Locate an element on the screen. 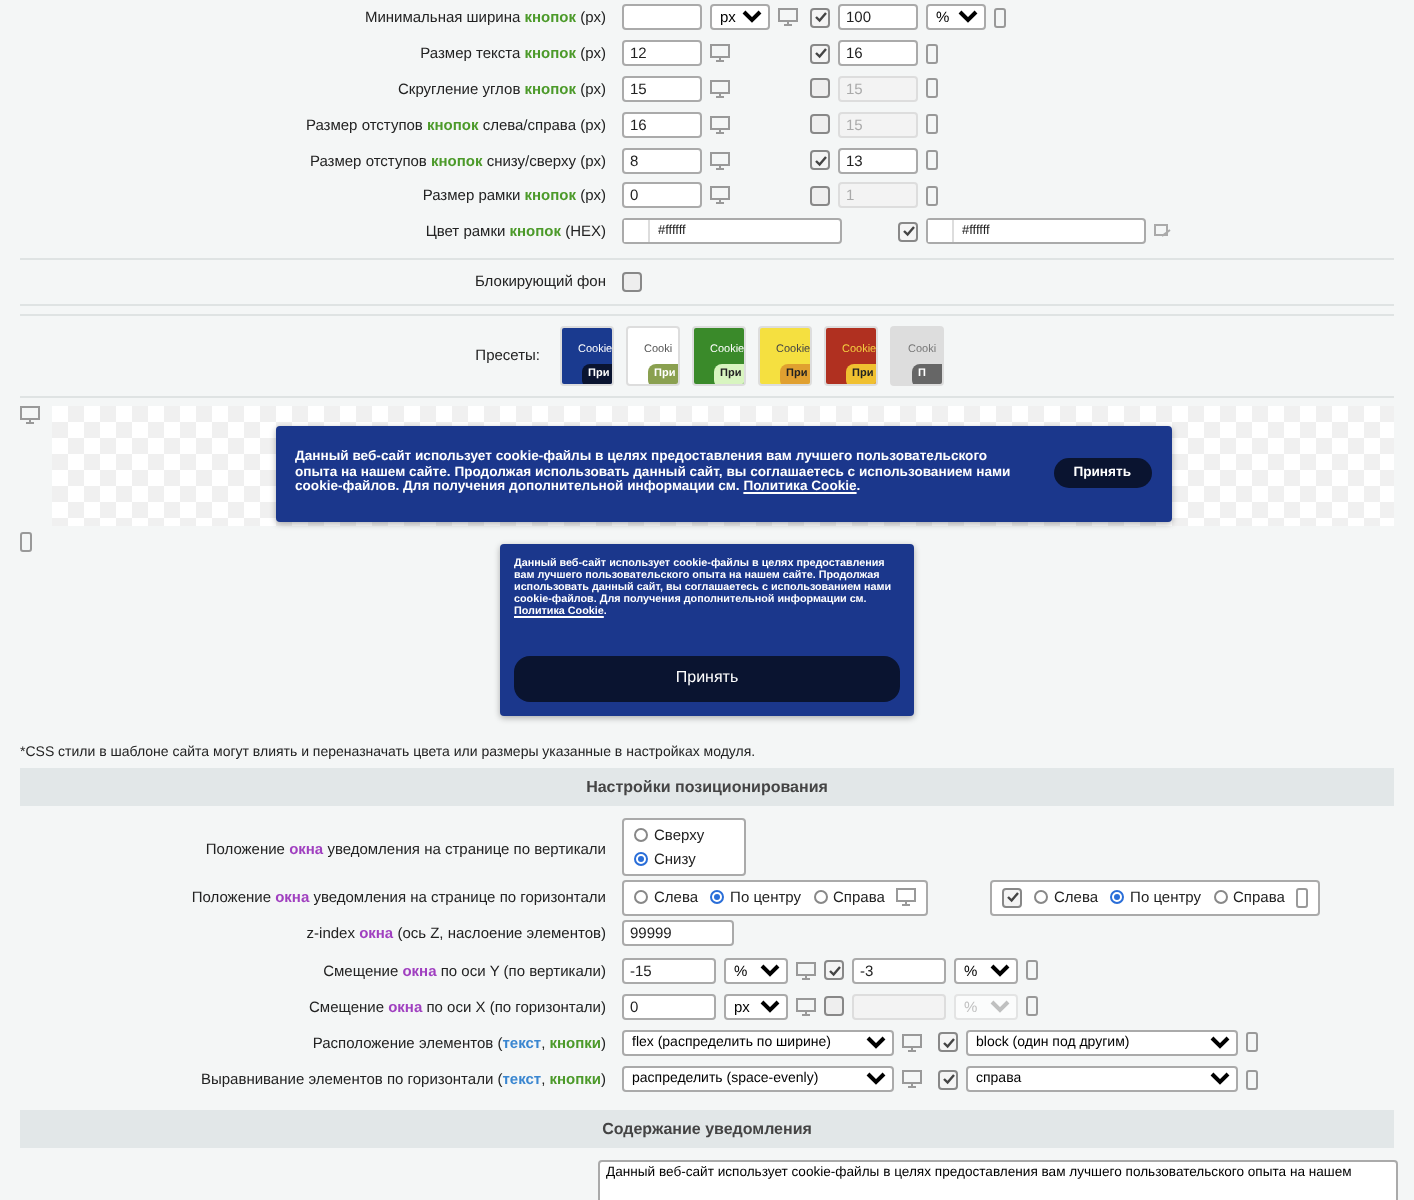 This screenshot has height=1200, width=1414. section-header: Настройки позиционирования is located at coordinates (707, 786).